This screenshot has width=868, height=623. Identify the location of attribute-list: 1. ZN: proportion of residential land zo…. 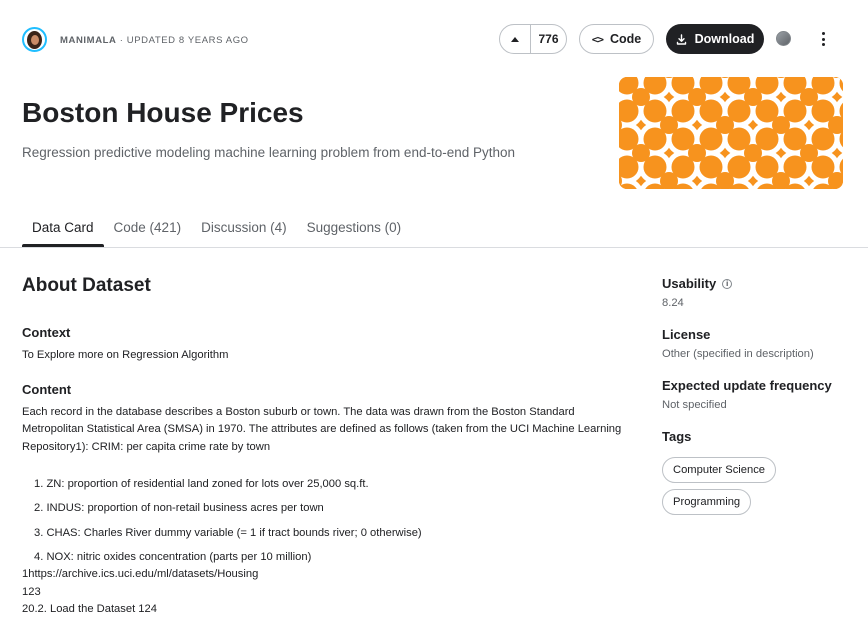
(322, 521).